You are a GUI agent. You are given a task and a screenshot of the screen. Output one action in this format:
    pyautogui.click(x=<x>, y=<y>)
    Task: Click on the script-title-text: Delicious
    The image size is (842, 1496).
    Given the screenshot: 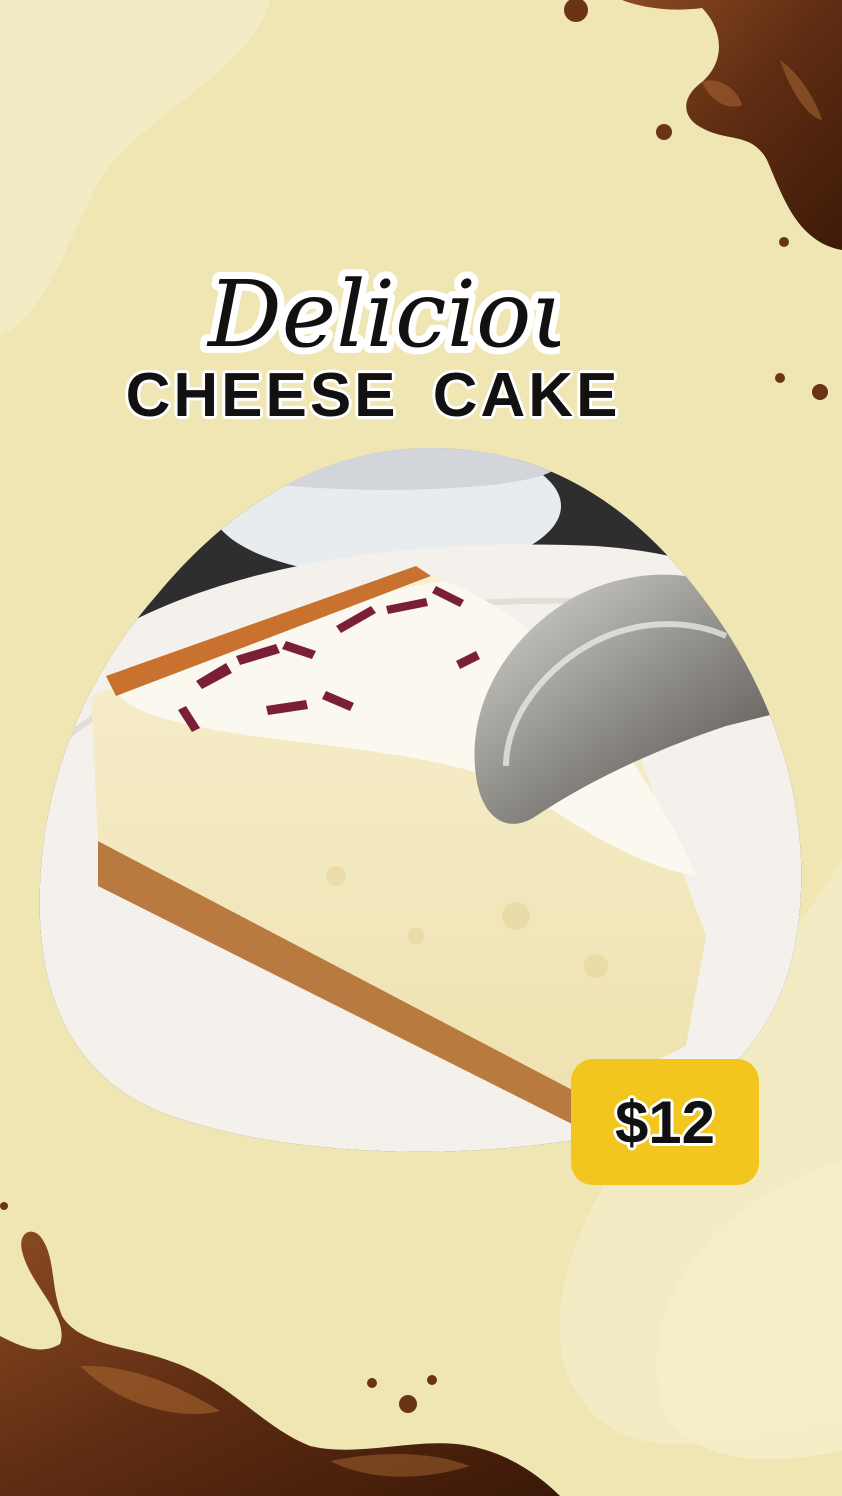 What is the action you would take?
    pyautogui.click(x=383, y=314)
    